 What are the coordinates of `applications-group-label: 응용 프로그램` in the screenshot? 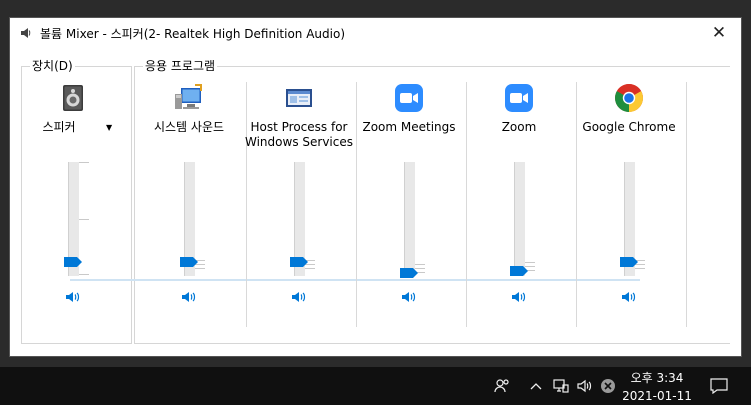 It's located at (180, 66).